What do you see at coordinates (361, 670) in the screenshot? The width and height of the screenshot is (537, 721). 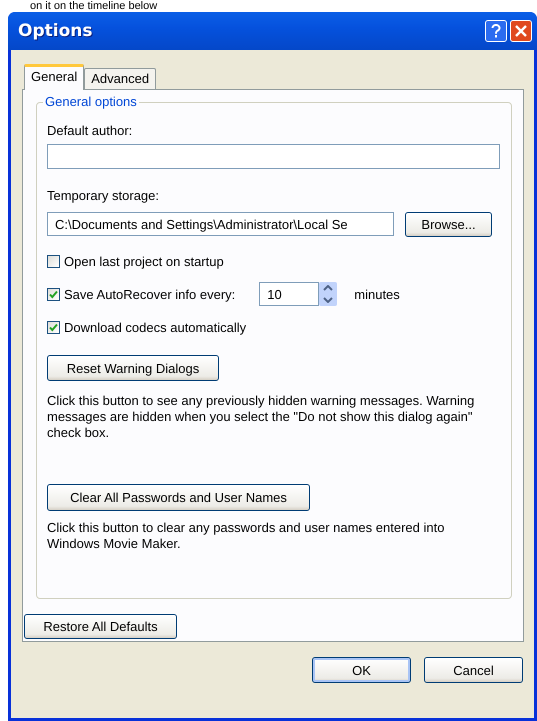 I see `dialog-button: OK` at bounding box center [361, 670].